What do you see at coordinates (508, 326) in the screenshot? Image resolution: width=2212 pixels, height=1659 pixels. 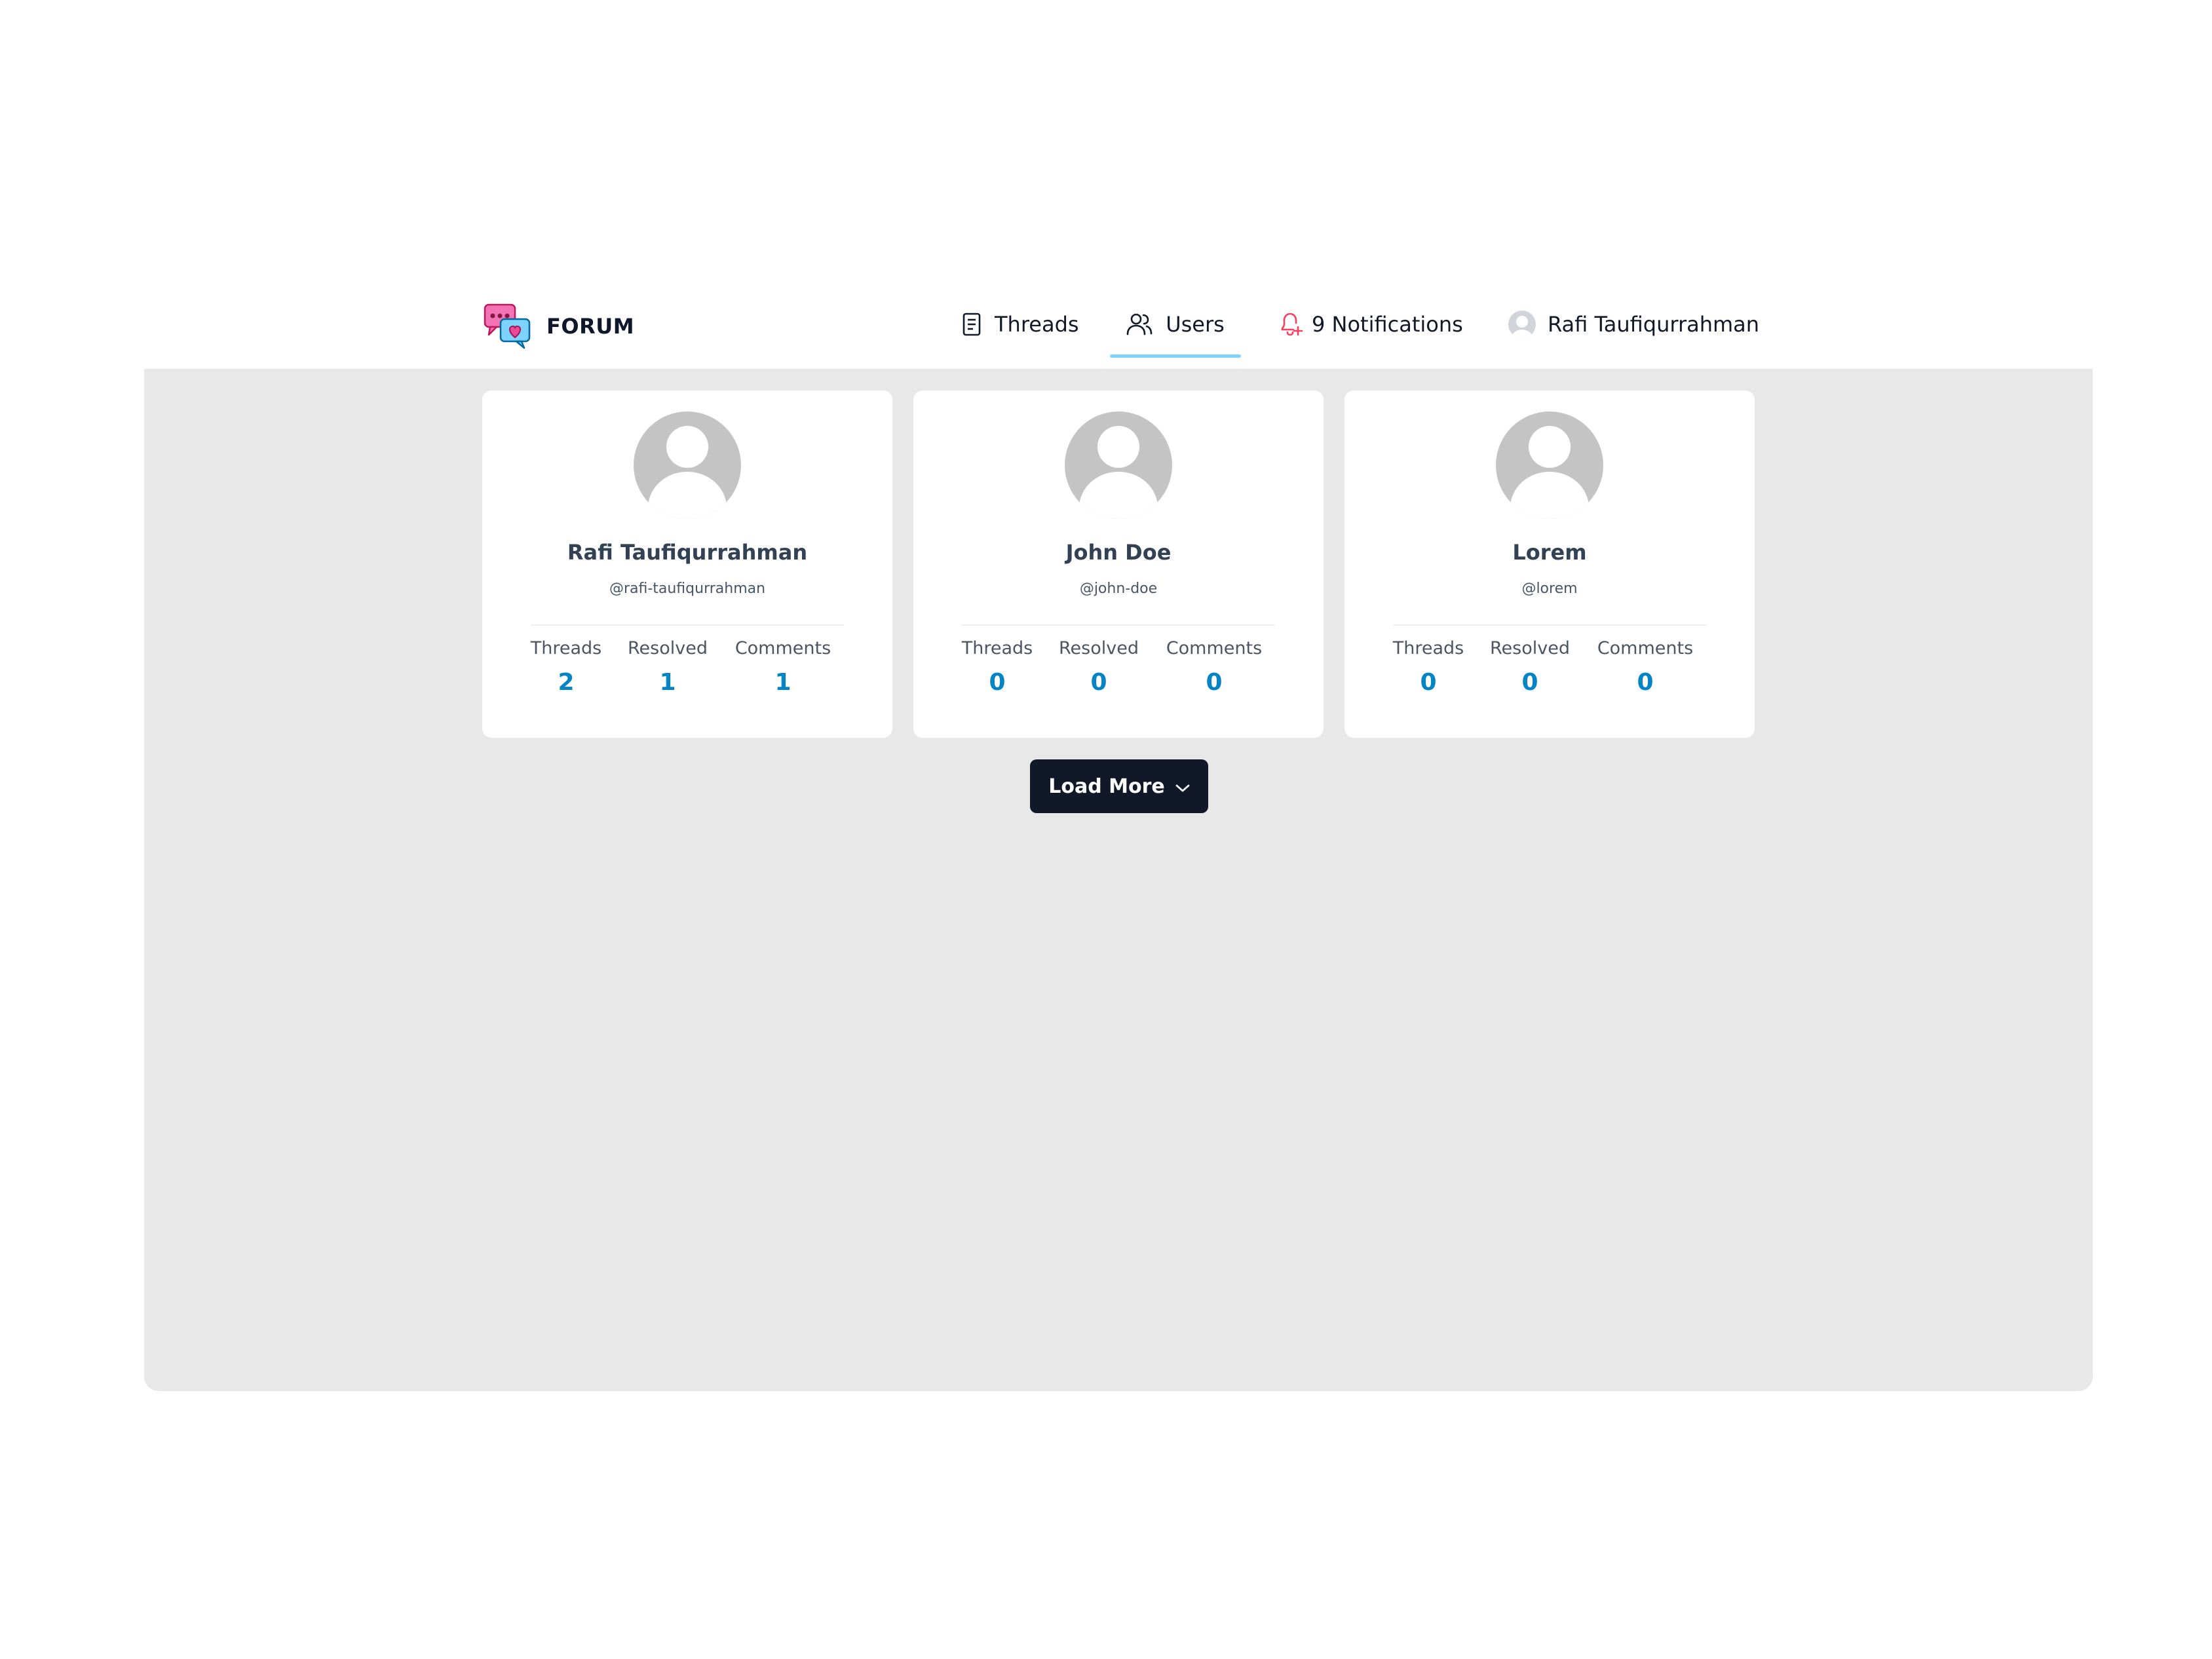 I see `forum-logo-icon` at bounding box center [508, 326].